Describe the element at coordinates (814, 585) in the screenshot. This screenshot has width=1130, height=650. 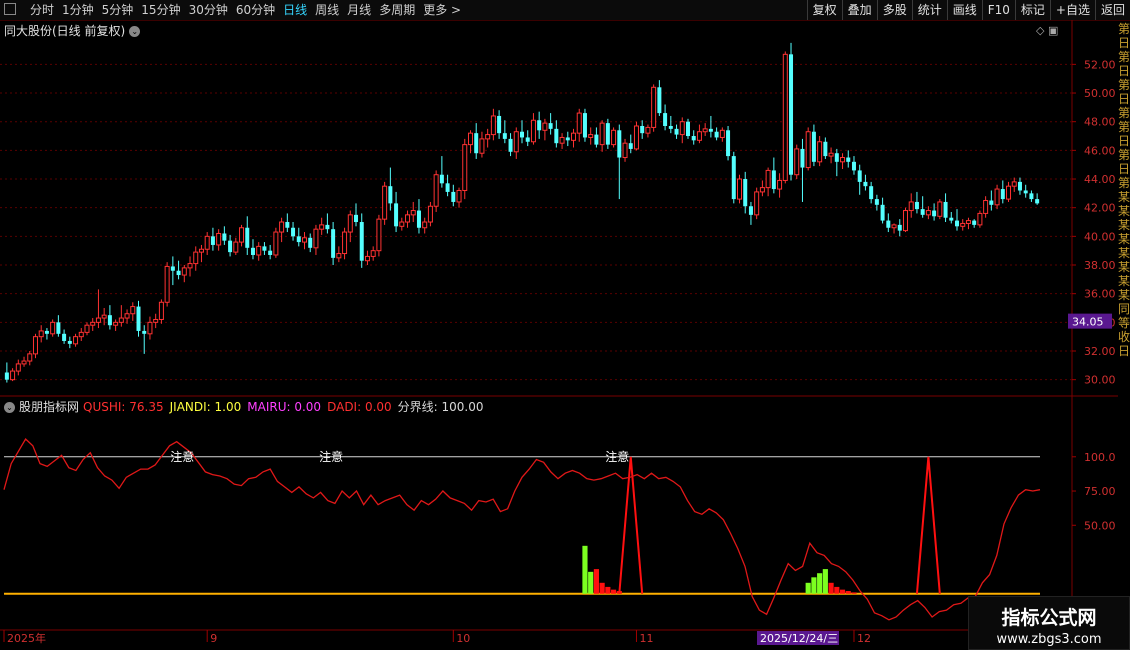
I see `indicator-bar-green` at that location.